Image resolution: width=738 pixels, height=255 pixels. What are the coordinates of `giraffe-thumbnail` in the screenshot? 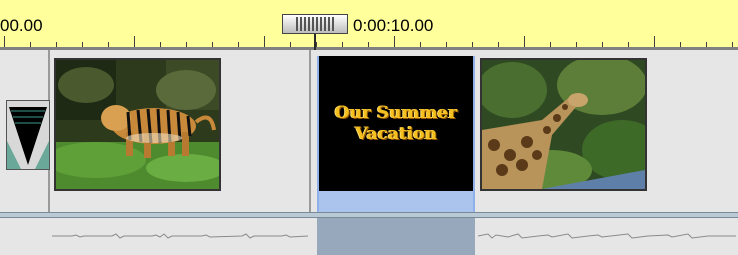 It's located at (563, 124).